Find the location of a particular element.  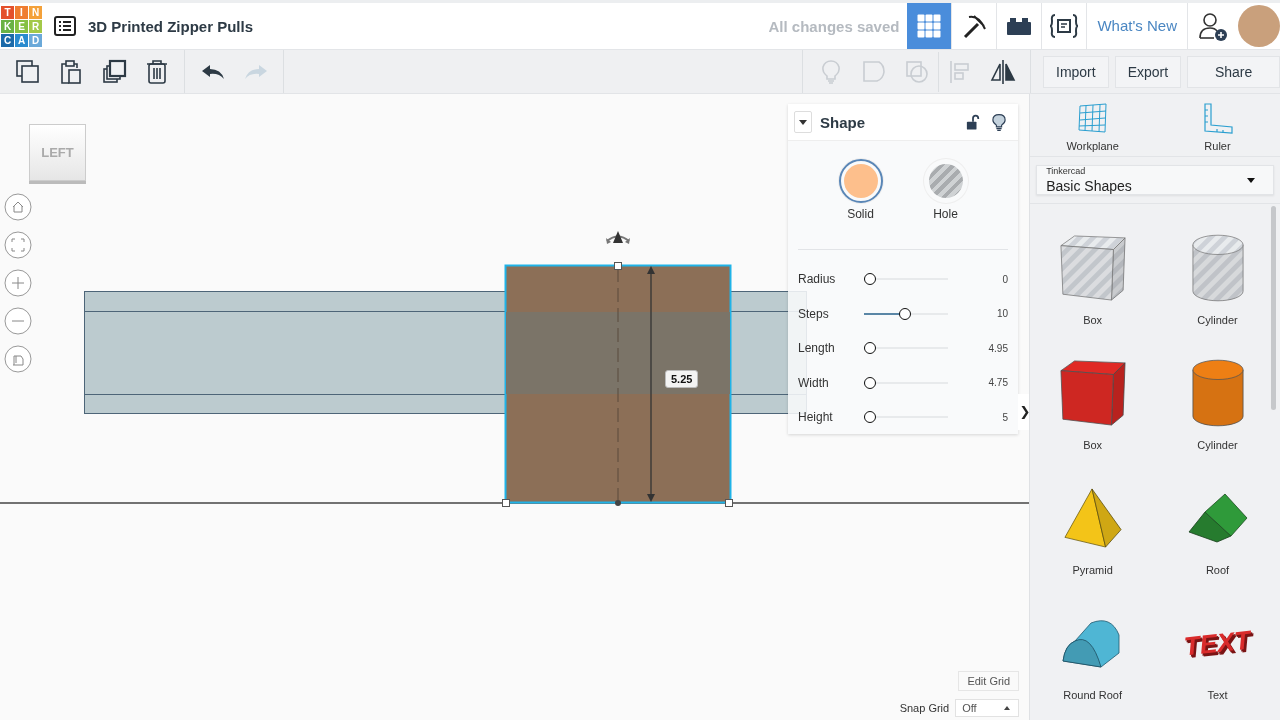

striped-cube-icon is located at coordinates (1092, 268).